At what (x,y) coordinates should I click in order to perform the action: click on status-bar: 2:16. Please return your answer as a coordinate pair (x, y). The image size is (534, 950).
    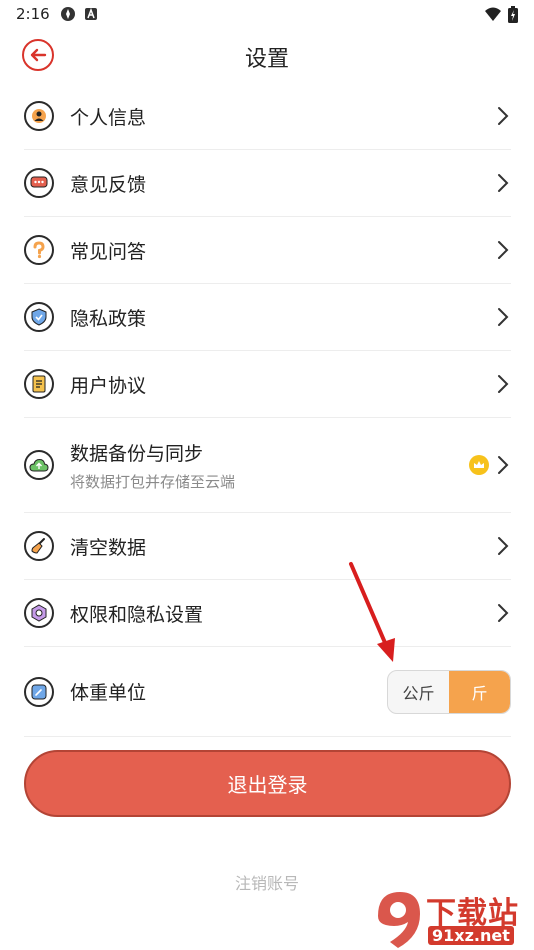
    Looking at the image, I should click on (267, 14).